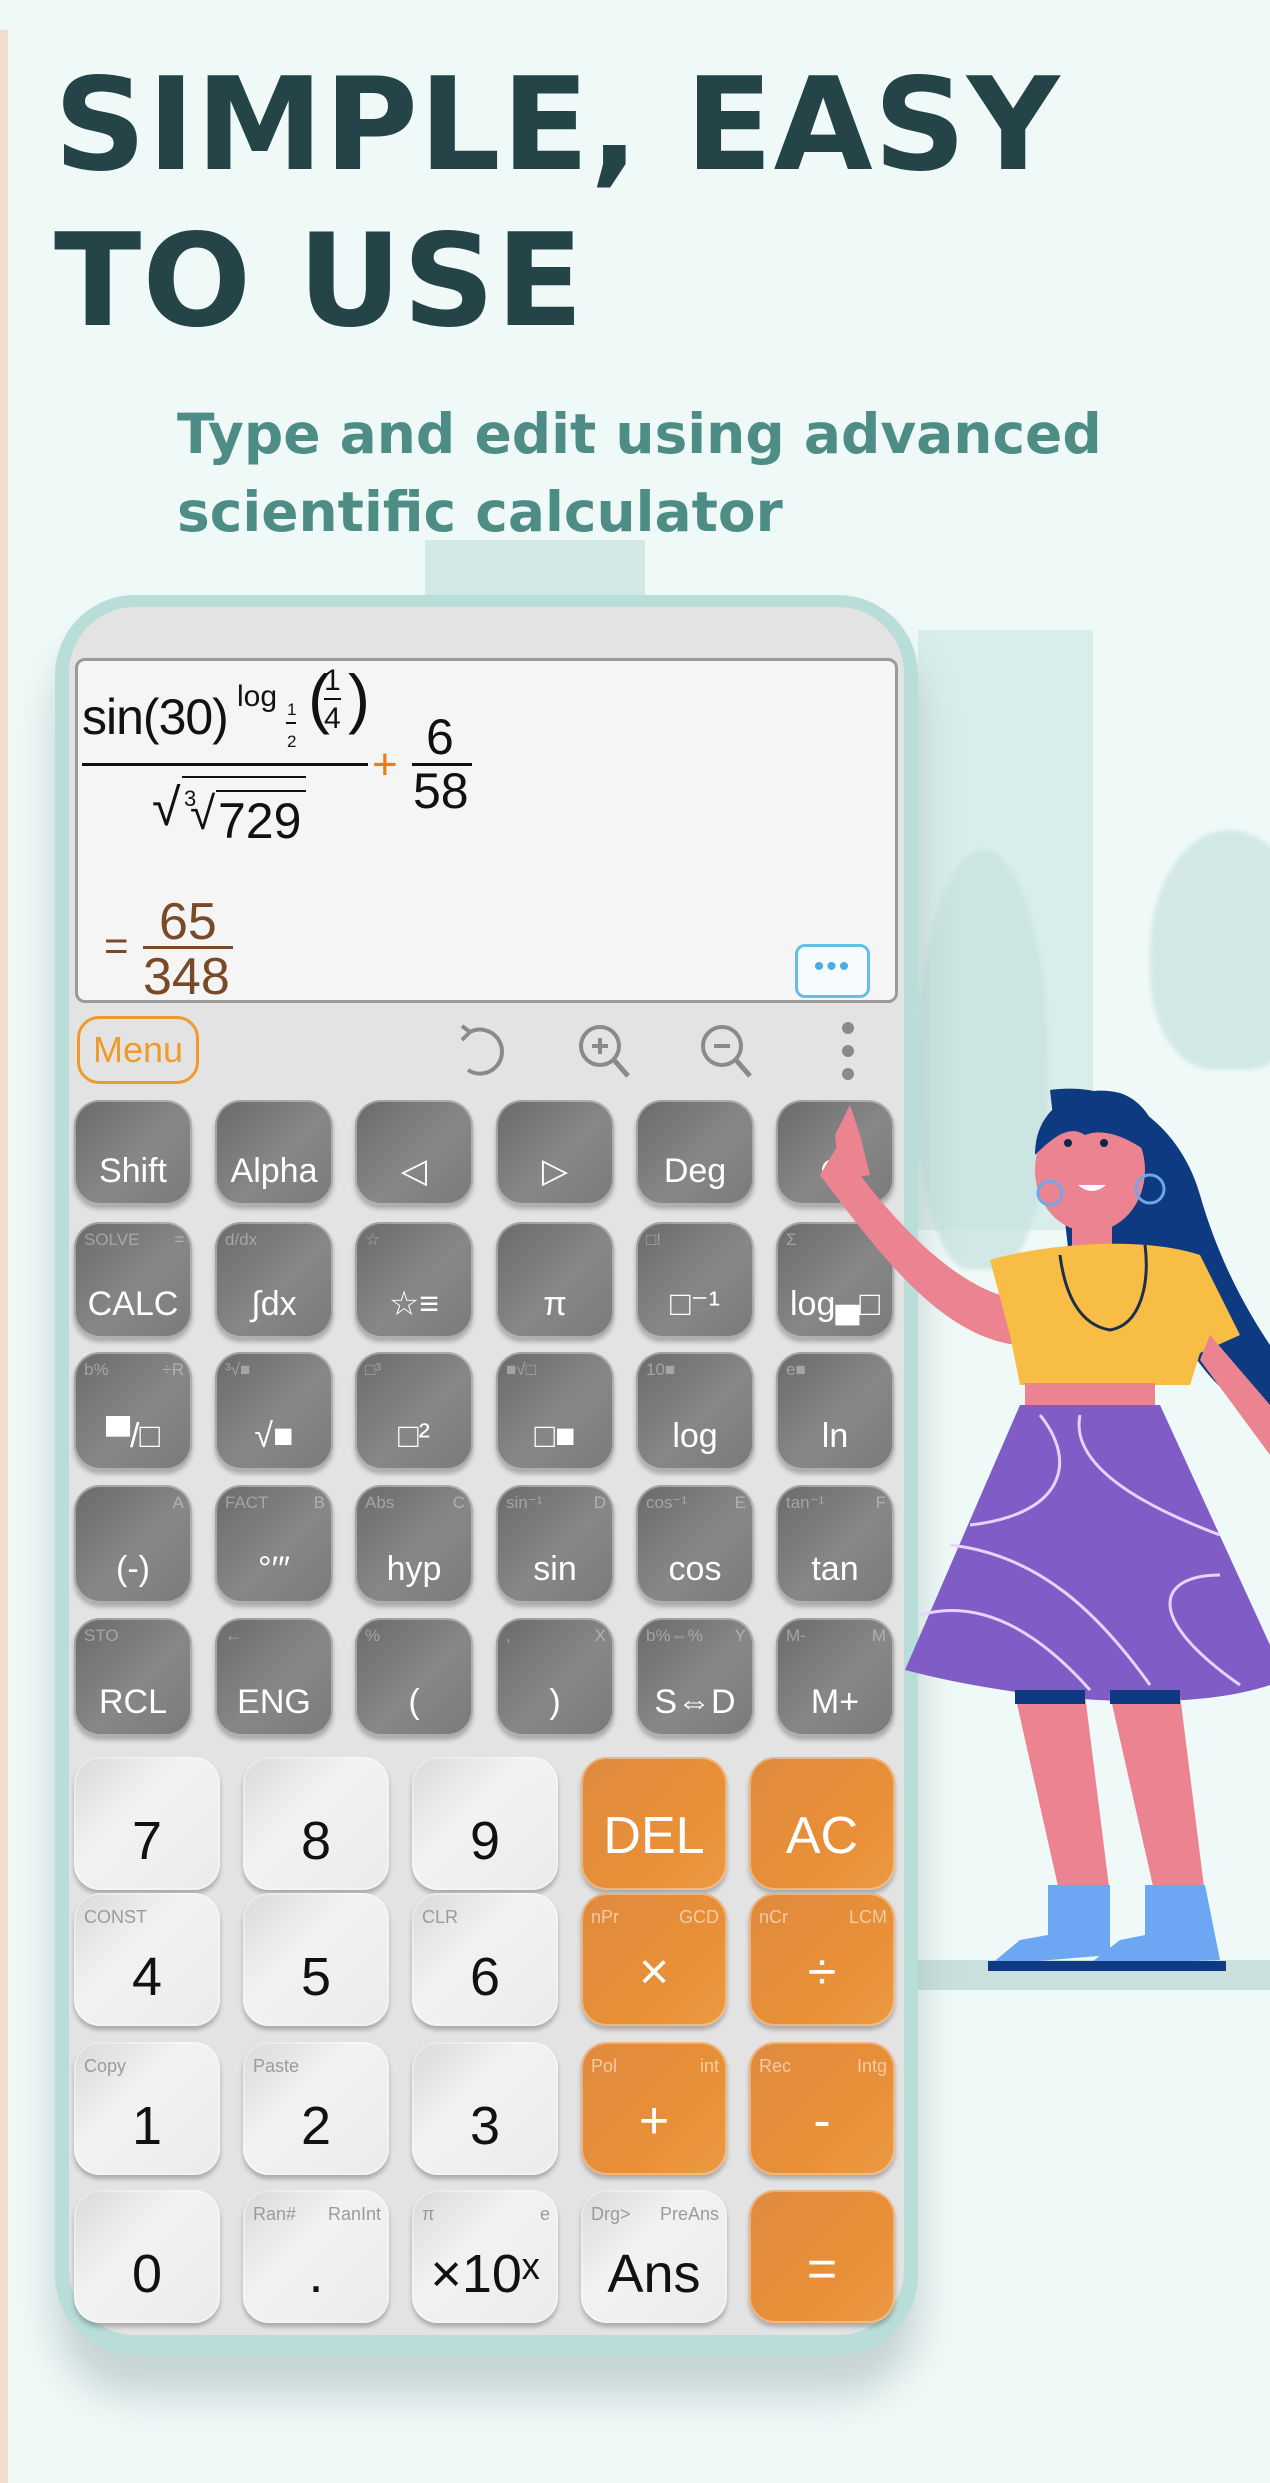 This screenshot has width=1270, height=2483. I want to click on key-symbol: Rec Intg -, so click(822, 2108).